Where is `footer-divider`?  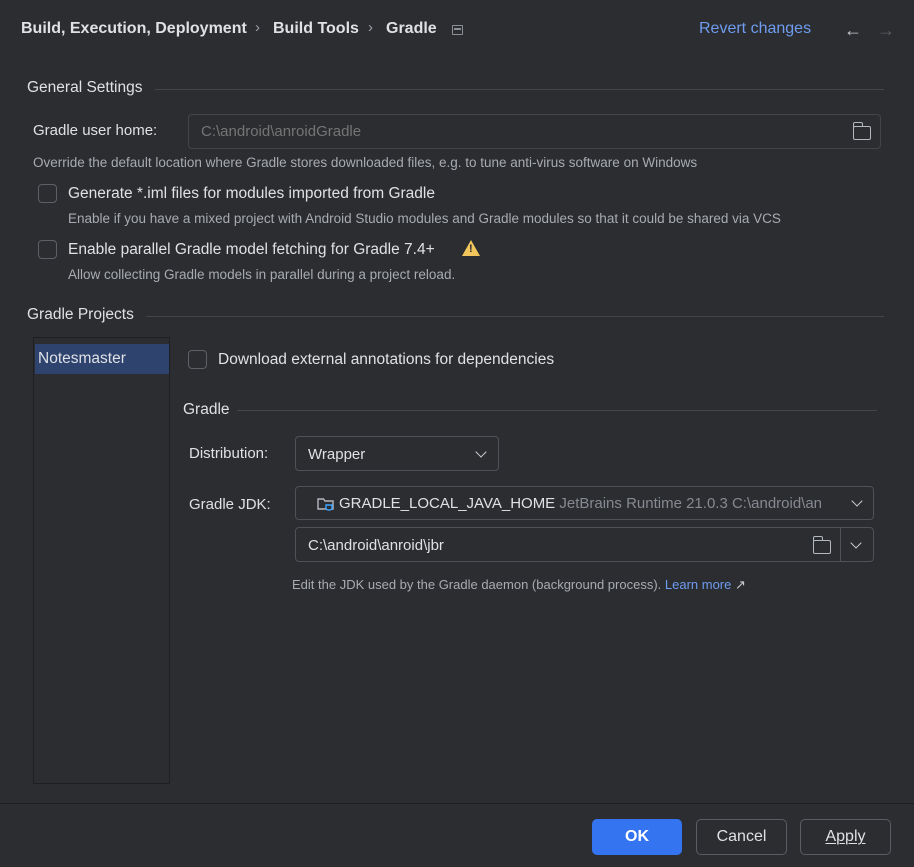
footer-divider is located at coordinates (457, 803).